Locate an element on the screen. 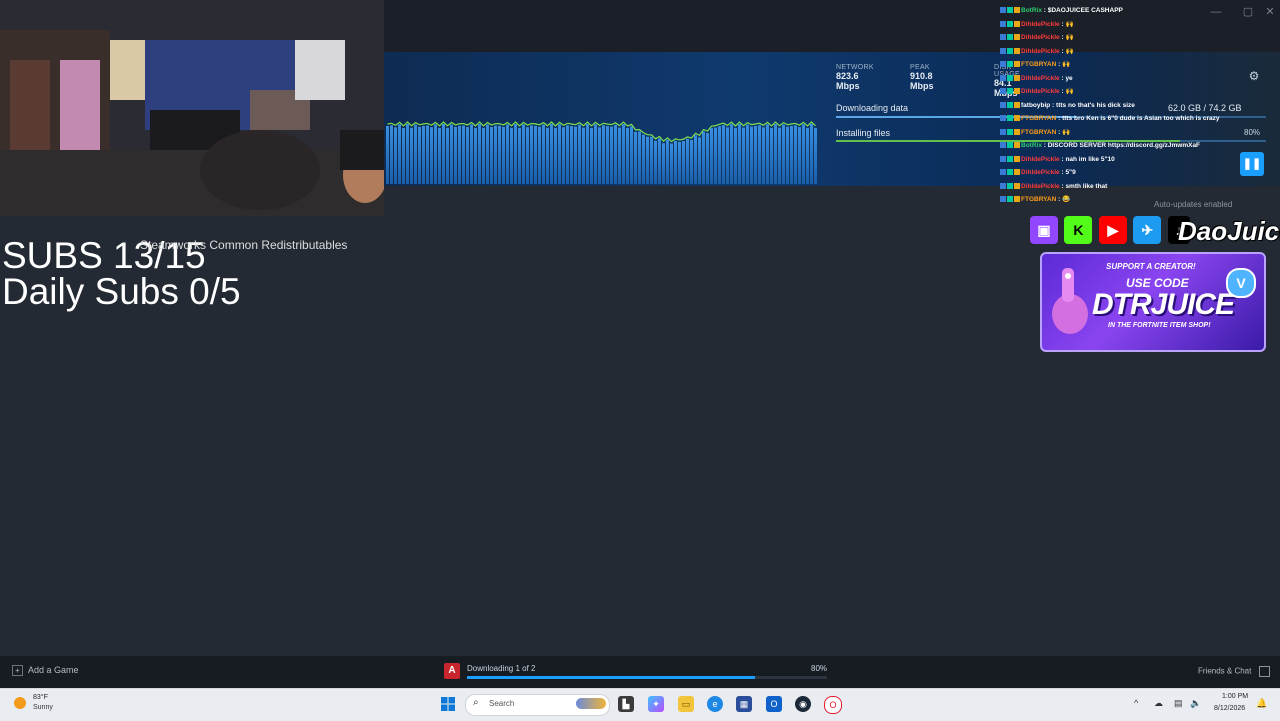 The image size is (1280, 721). bottom-progress-fill is located at coordinates (611, 677).